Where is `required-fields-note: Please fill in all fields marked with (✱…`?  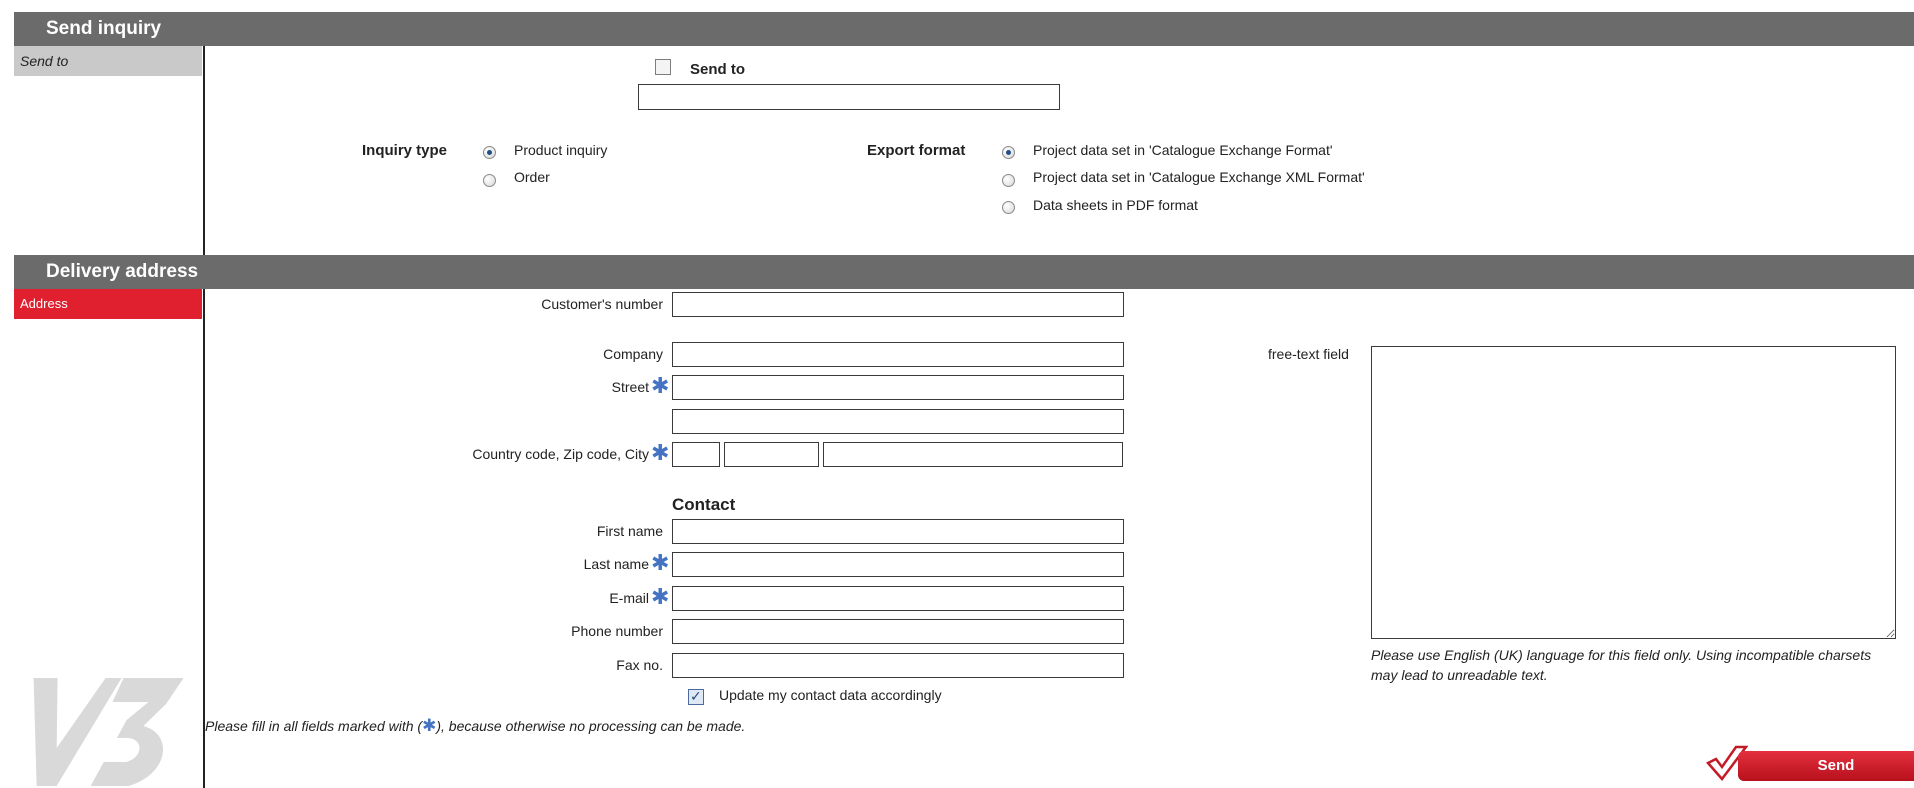
required-fields-note: Please fill in all fields marked with (✱… is located at coordinates (475, 726).